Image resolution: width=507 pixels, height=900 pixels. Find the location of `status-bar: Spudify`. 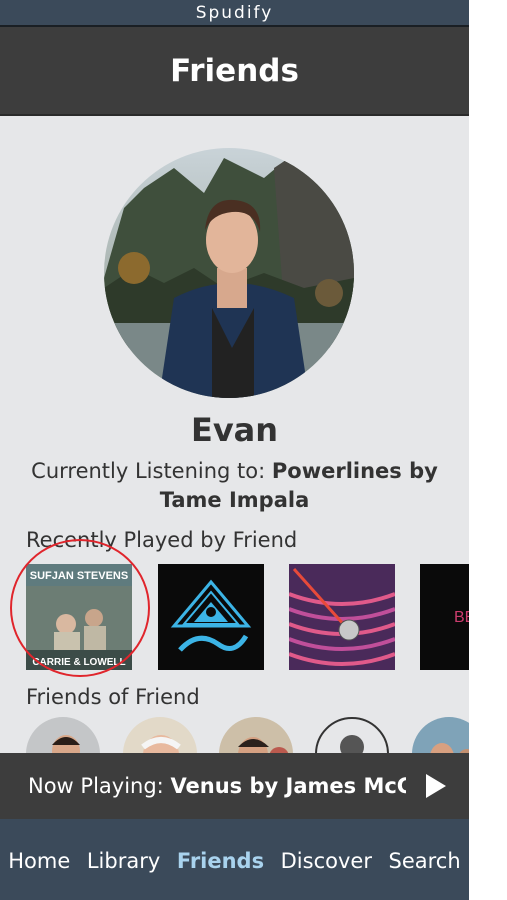

status-bar: Spudify is located at coordinates (234, 13).